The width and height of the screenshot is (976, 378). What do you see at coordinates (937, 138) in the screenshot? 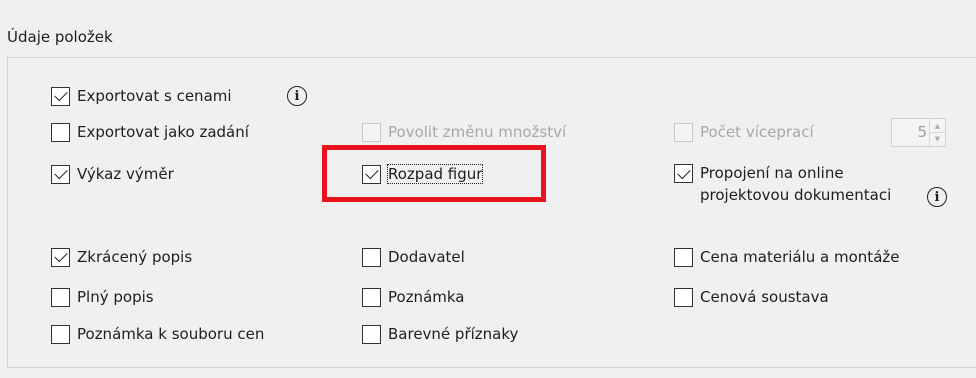
I see `chevron-down-icon: ▼` at bounding box center [937, 138].